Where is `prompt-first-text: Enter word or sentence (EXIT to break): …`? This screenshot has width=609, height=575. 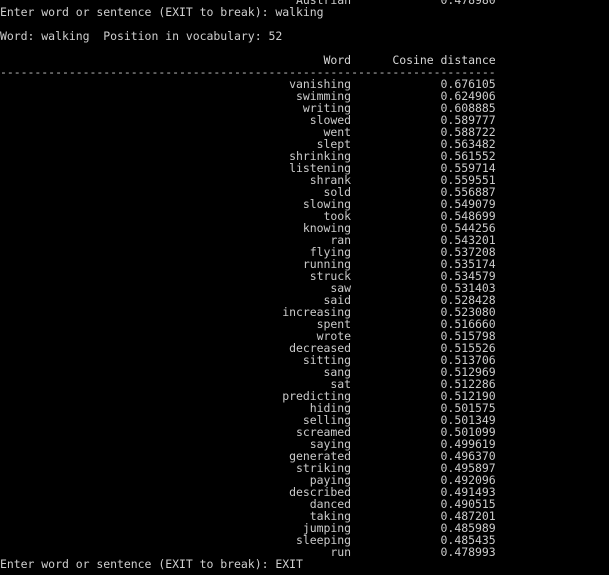
prompt-first-text: Enter word or sentence (EXIT to break): … is located at coordinates (162, 12).